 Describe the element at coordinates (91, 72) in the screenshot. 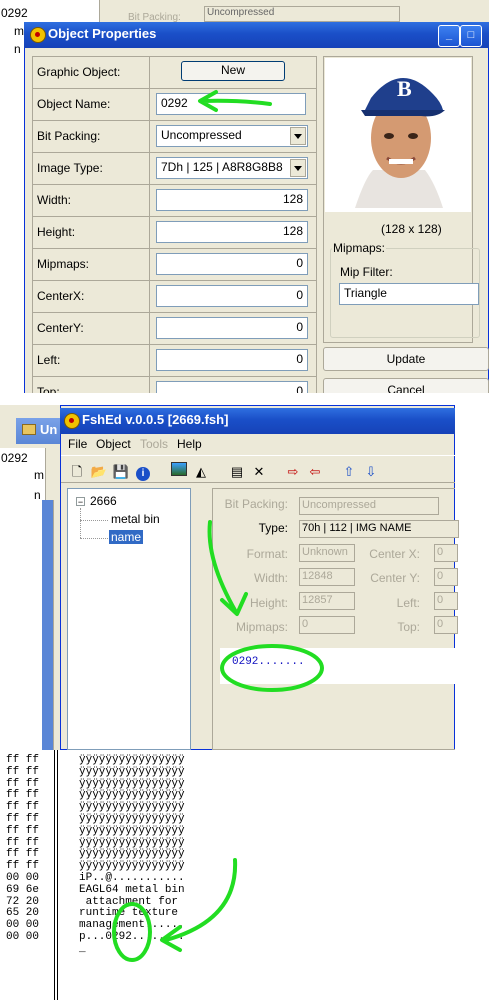

I see `graphic-object-label-cell: Graphic Object:` at that location.